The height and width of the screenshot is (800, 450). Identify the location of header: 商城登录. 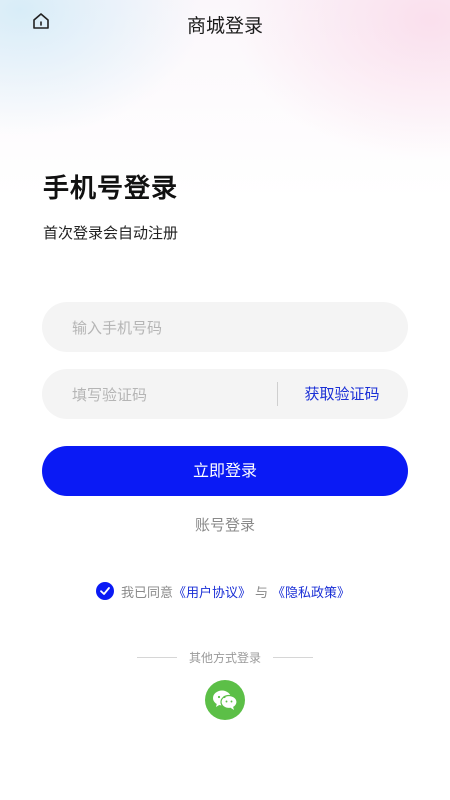
(225, 24).